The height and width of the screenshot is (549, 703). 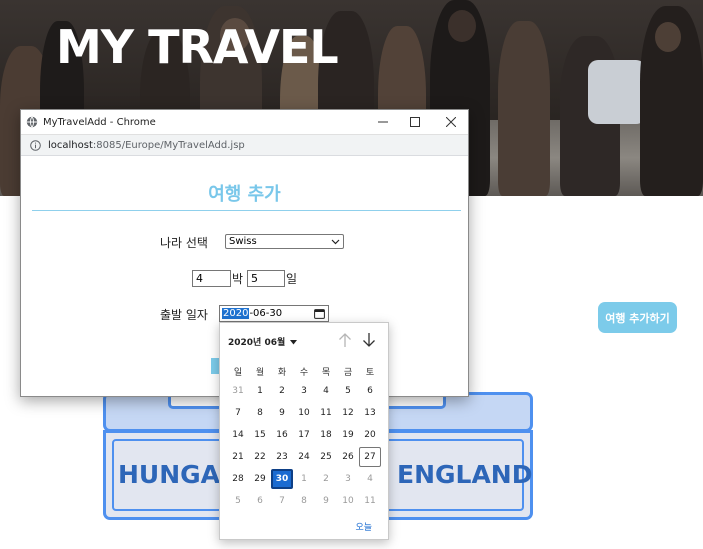 I want to click on departure-date-label: 출발 일자, so click(x=184, y=315).